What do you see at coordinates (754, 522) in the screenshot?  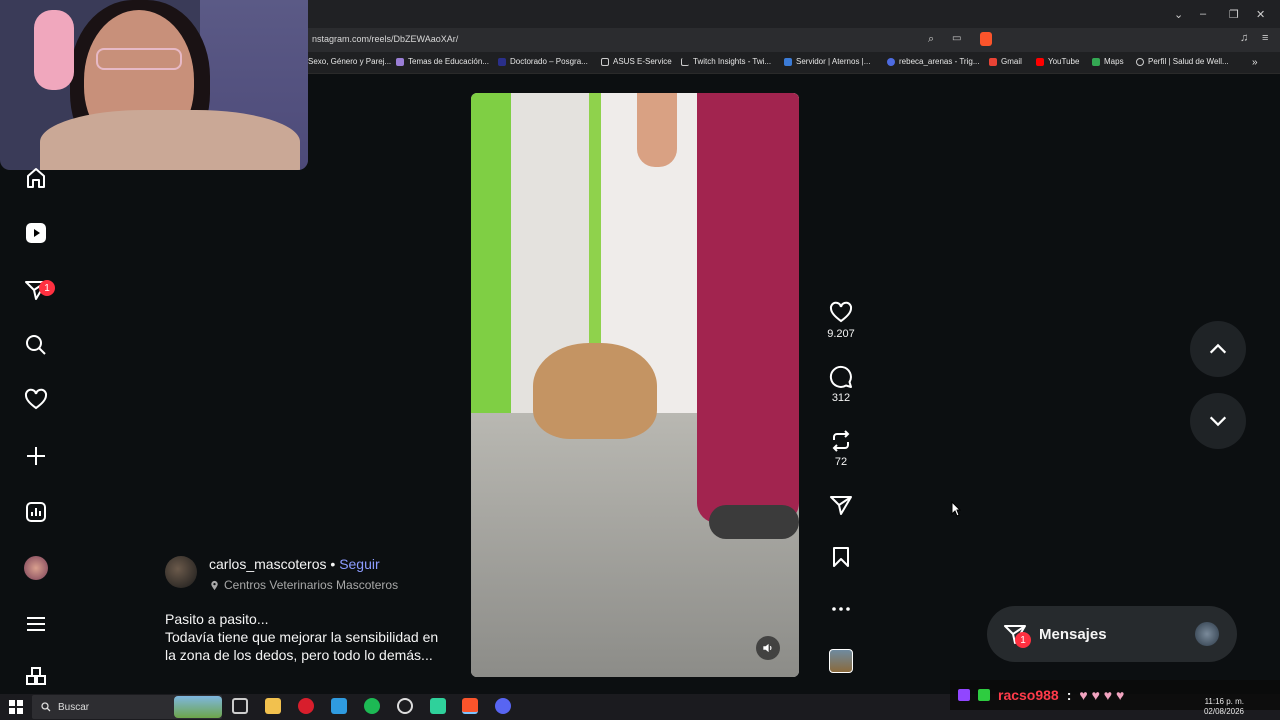 I see `shoe` at bounding box center [754, 522].